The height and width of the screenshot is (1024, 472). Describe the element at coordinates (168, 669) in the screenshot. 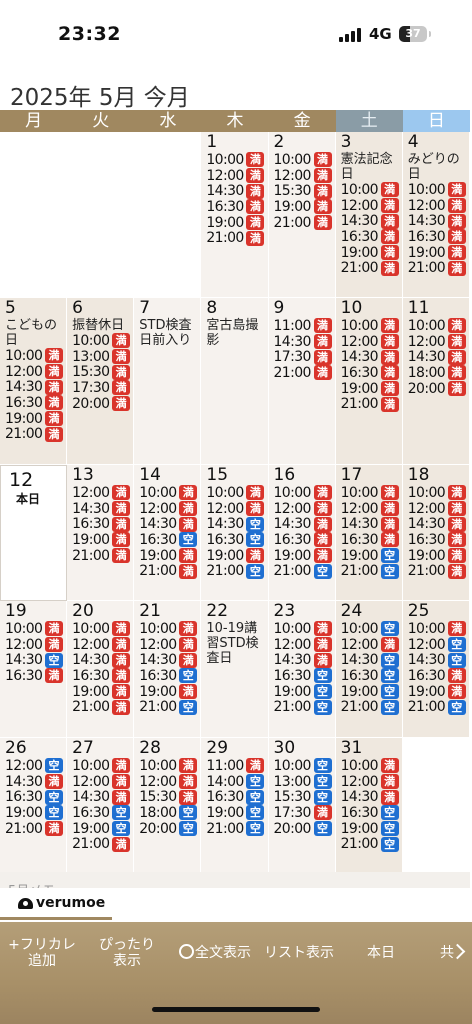

I see `calendar-day-cell: 21 10:00 満 12:00 満 14:30 満 16:30 空 19:00 満 21:00 空` at that location.